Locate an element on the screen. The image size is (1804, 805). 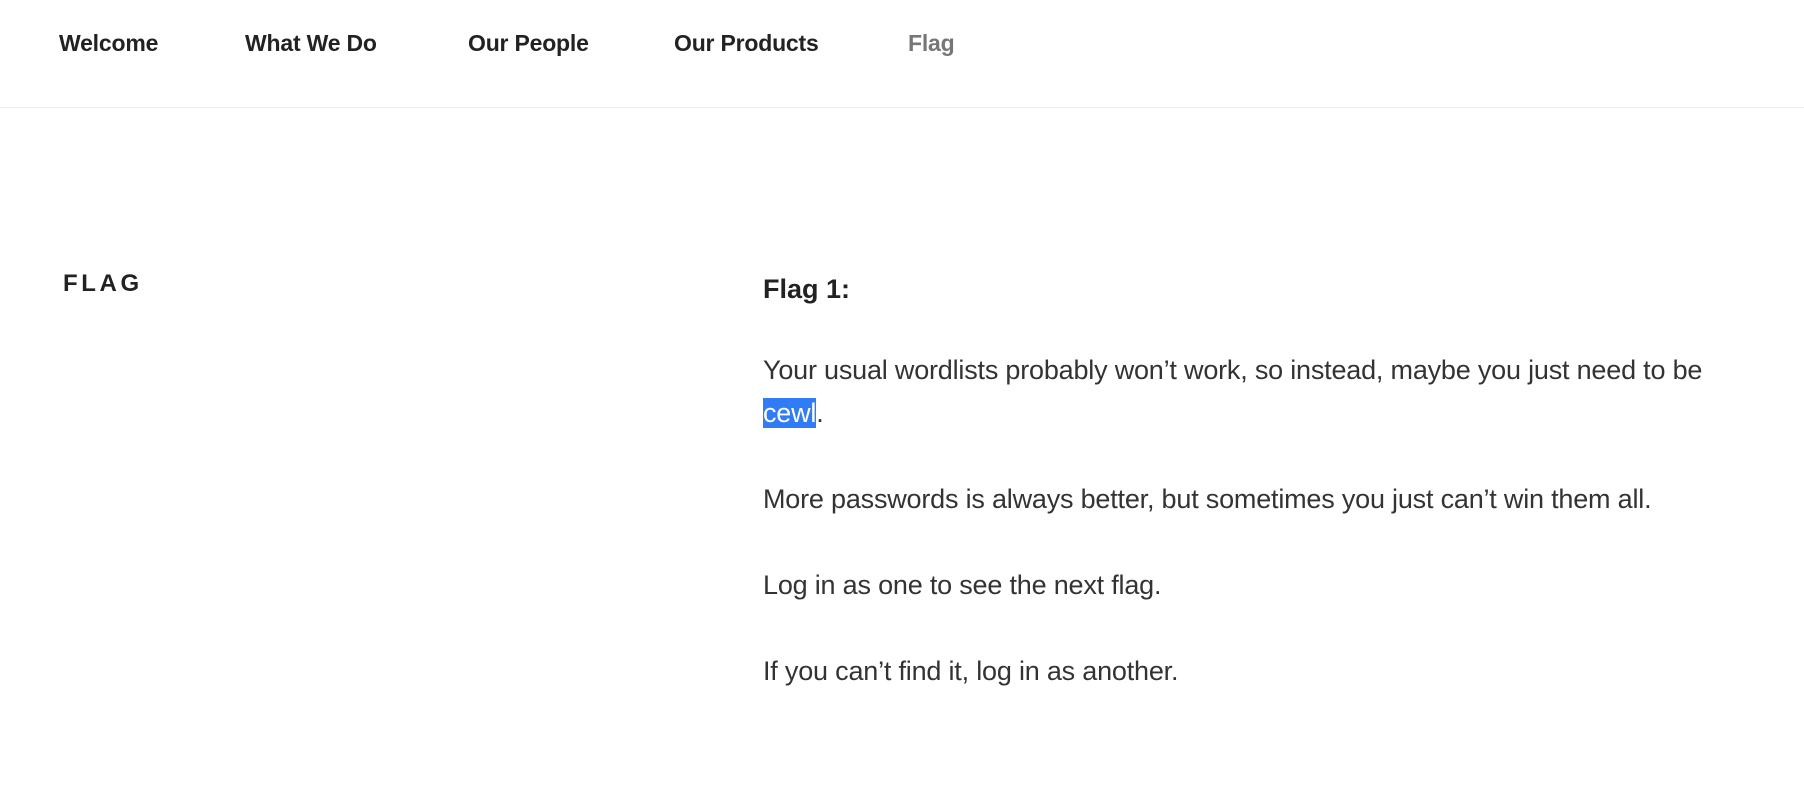
paragraph-login: Log in as one to see the next flag. is located at coordinates (962, 585).